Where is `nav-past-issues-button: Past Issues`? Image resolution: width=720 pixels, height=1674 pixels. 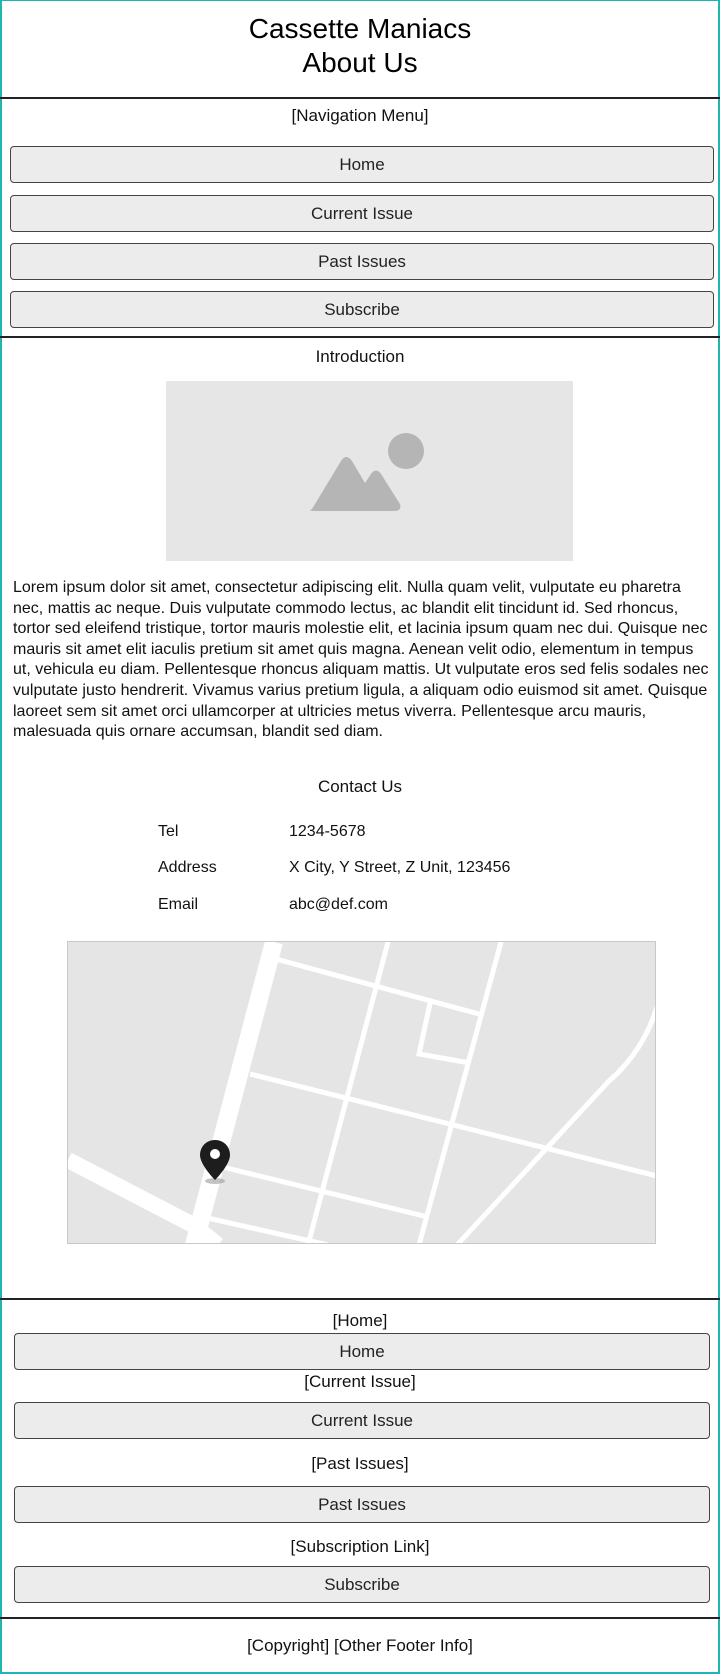
nav-past-issues-button: Past Issues is located at coordinates (362, 261).